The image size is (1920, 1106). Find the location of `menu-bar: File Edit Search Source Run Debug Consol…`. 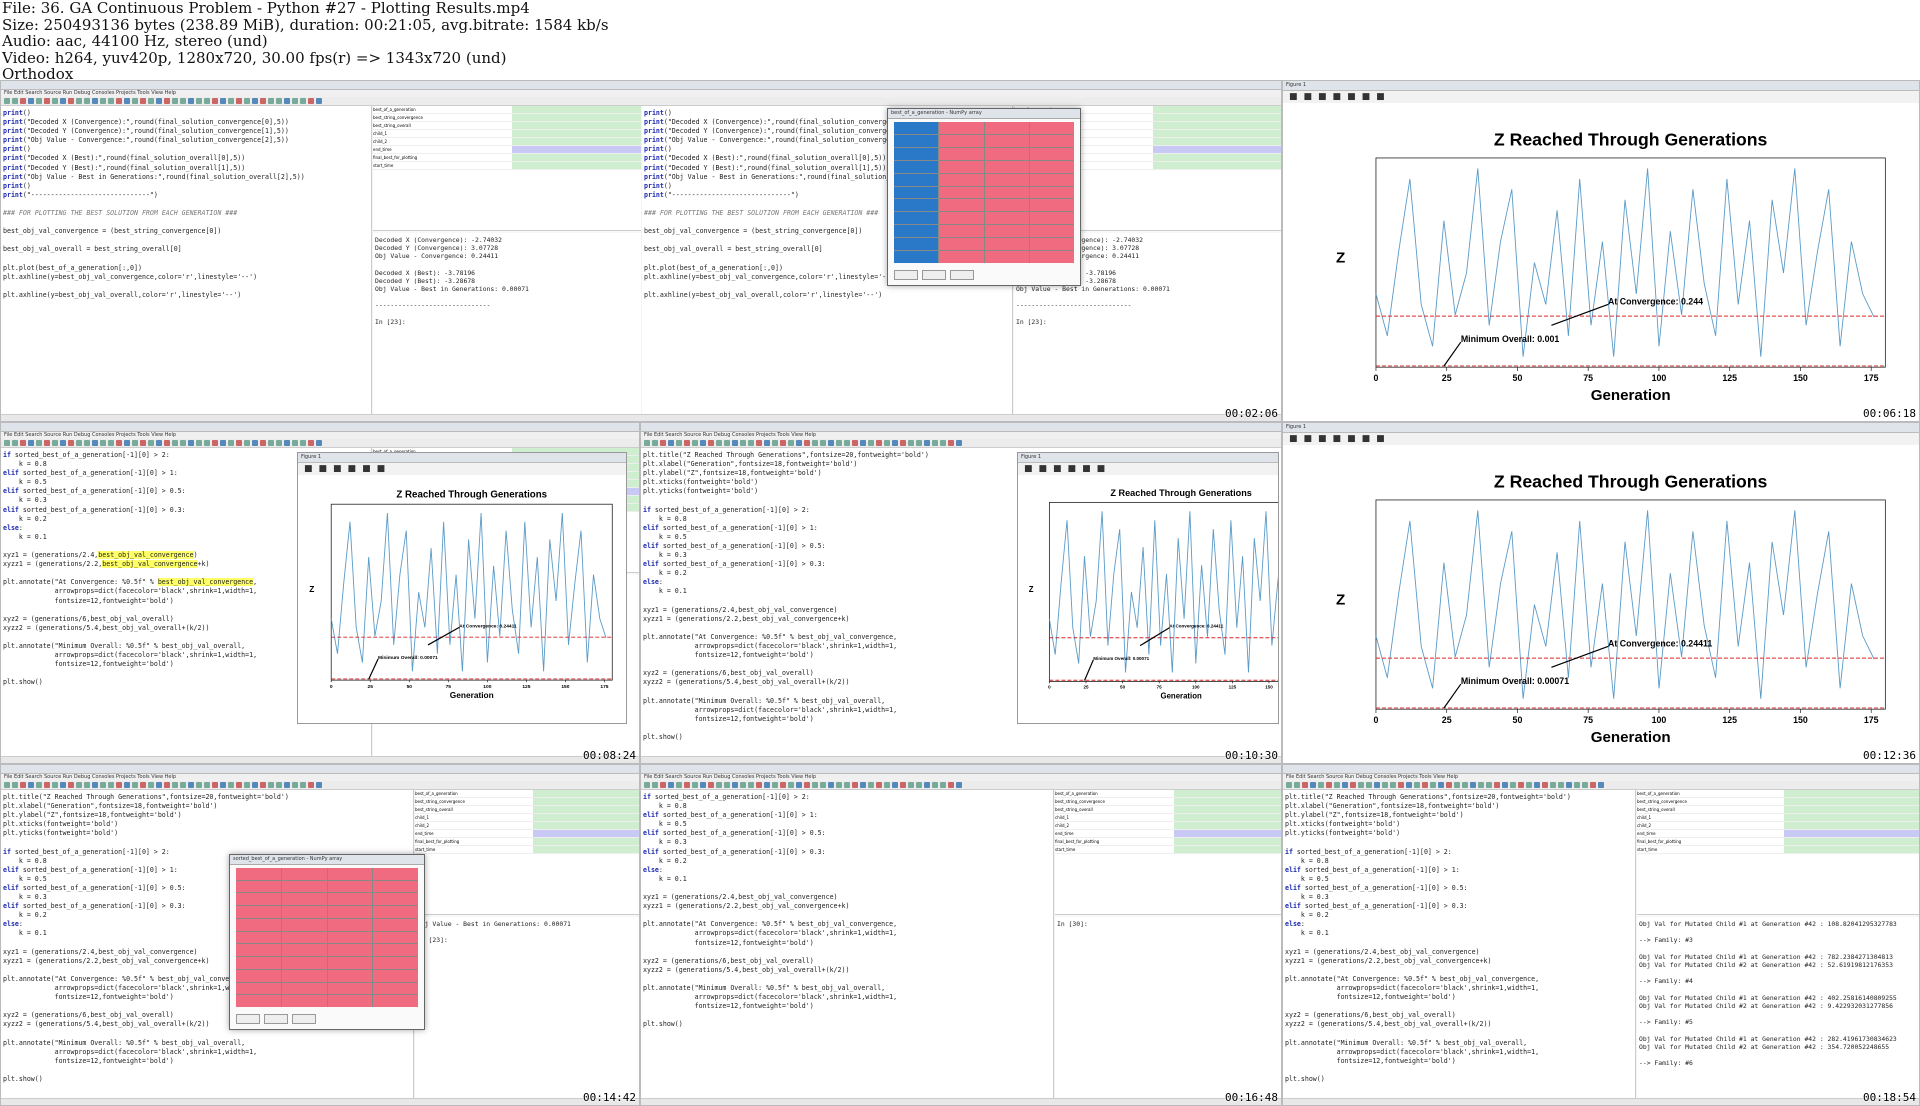

menu-bar: File Edit Search Source Run Debug Consol… is located at coordinates (320, 435).